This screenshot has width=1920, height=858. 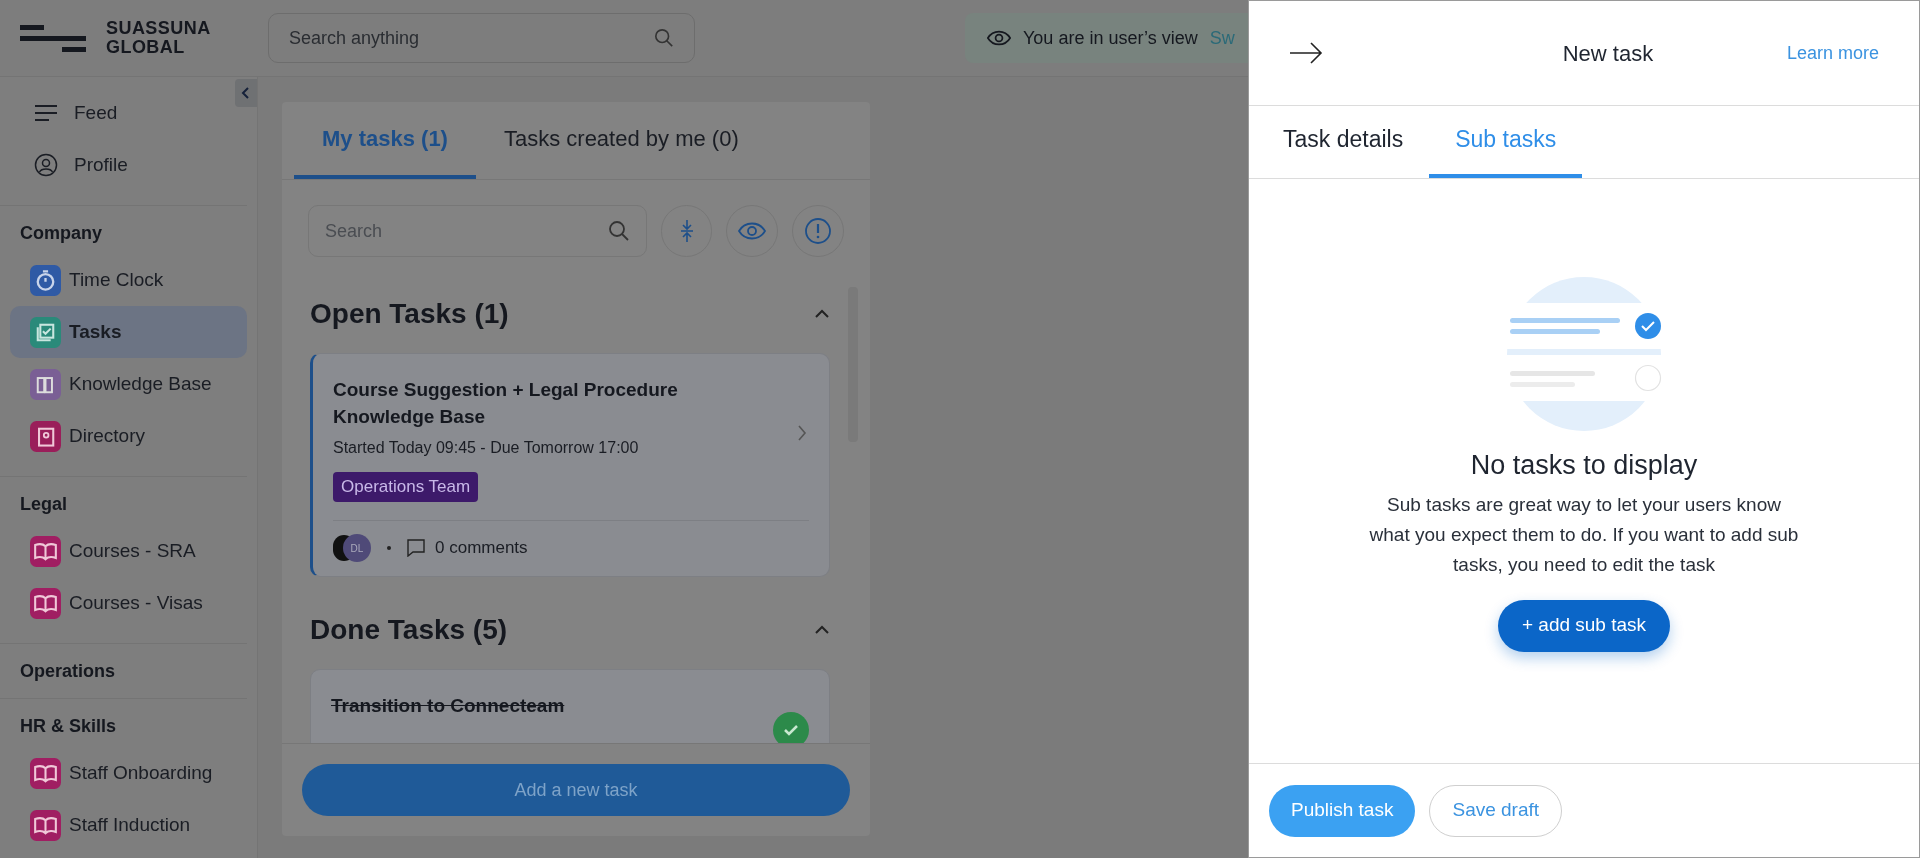 I want to click on sidebar-item: Staff Induction, so click(x=128, y=825).